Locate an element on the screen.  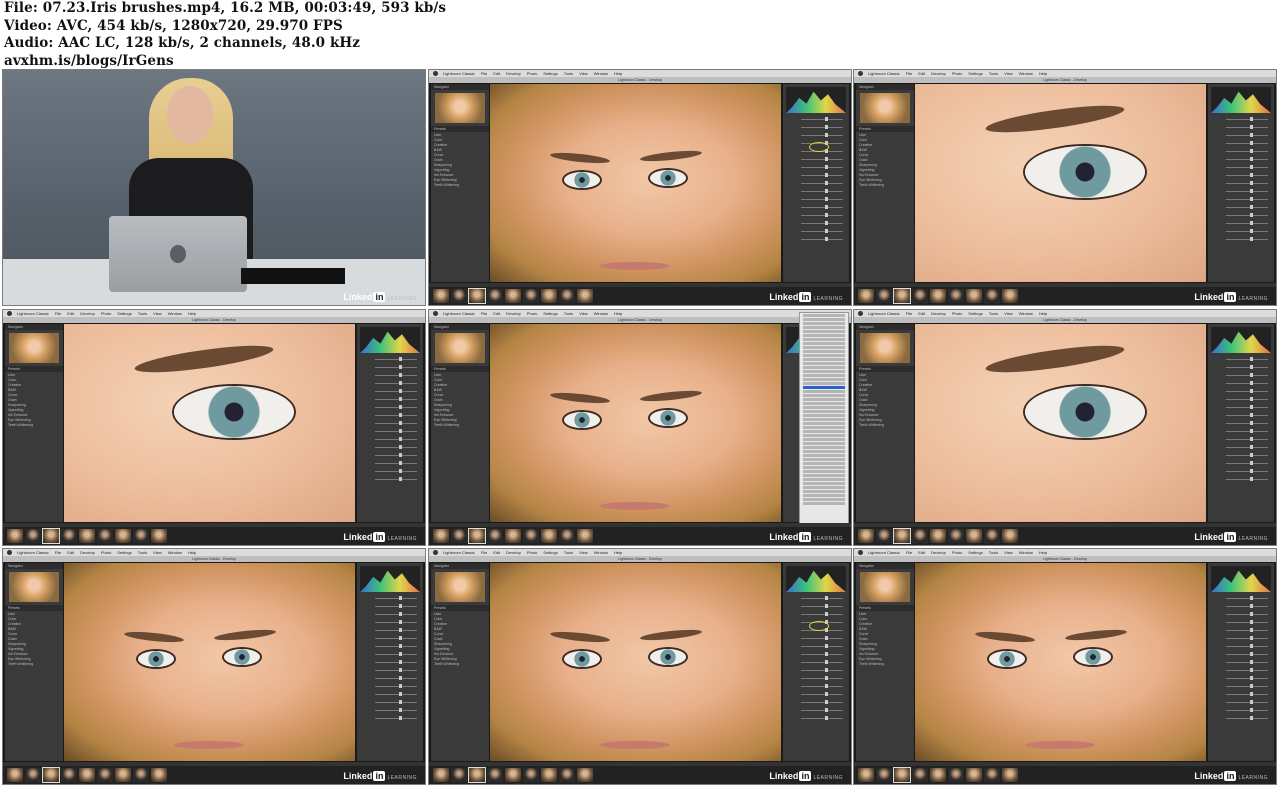
menu-item: Photo is located at coordinates (532, 73).